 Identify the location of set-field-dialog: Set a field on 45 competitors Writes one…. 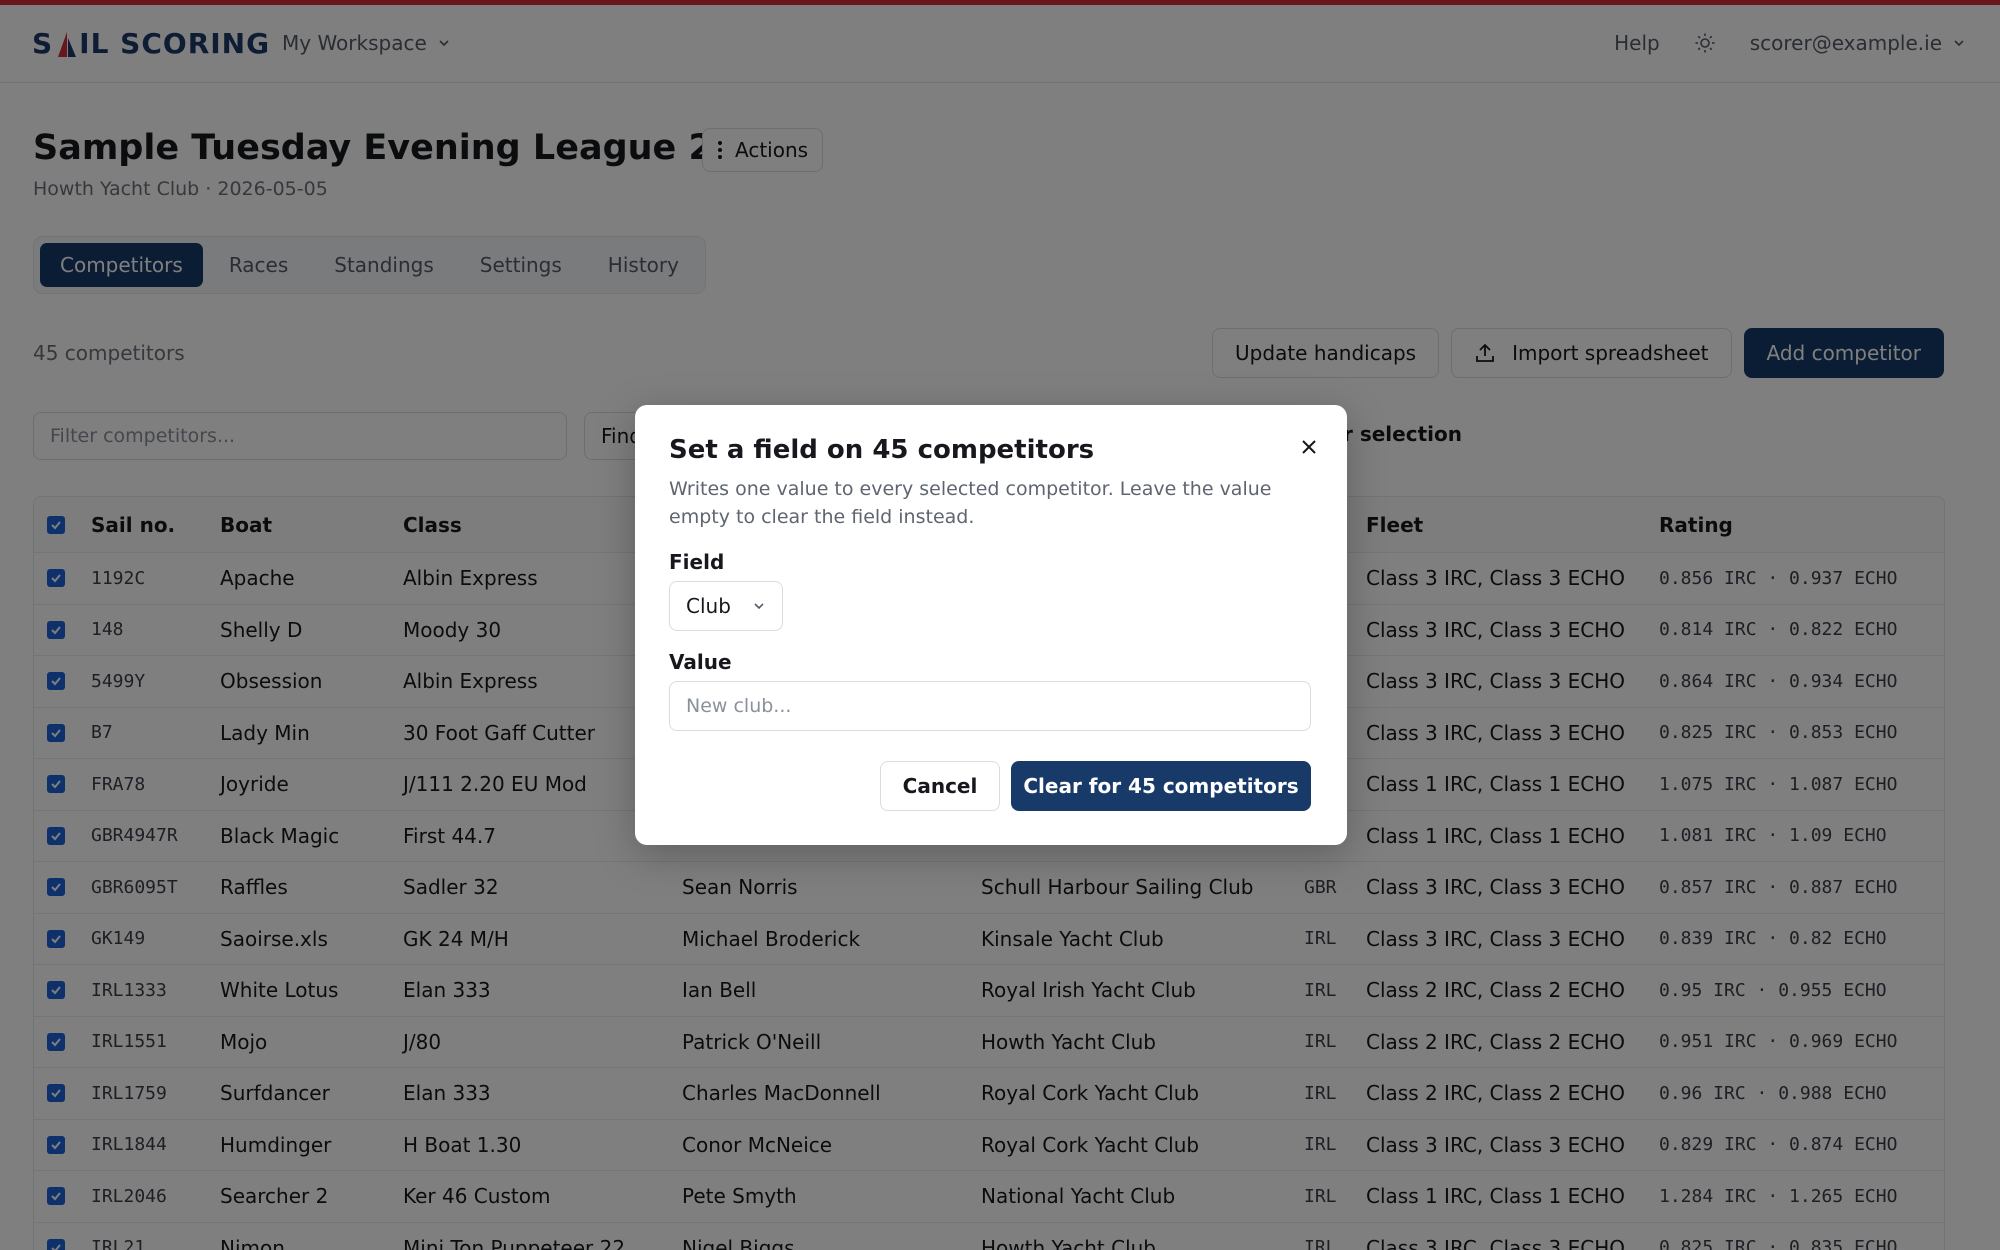
(991, 625).